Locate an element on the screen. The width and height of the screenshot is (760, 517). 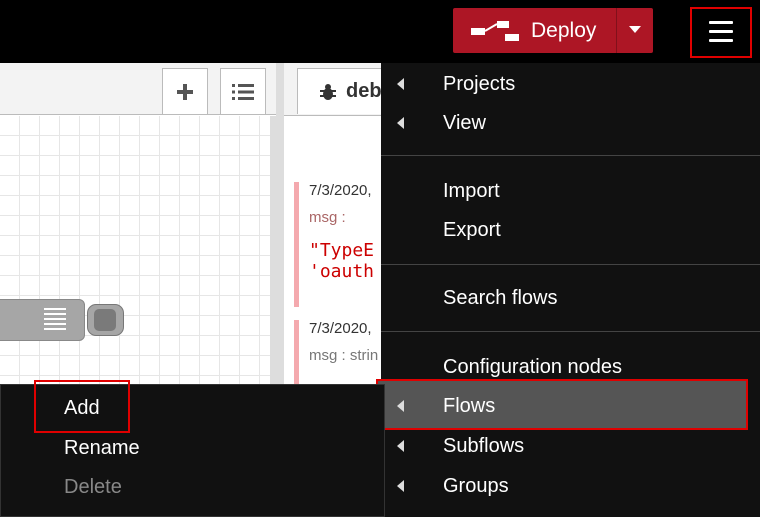
menu-item-groups: Groups is located at coordinates (570, 486).